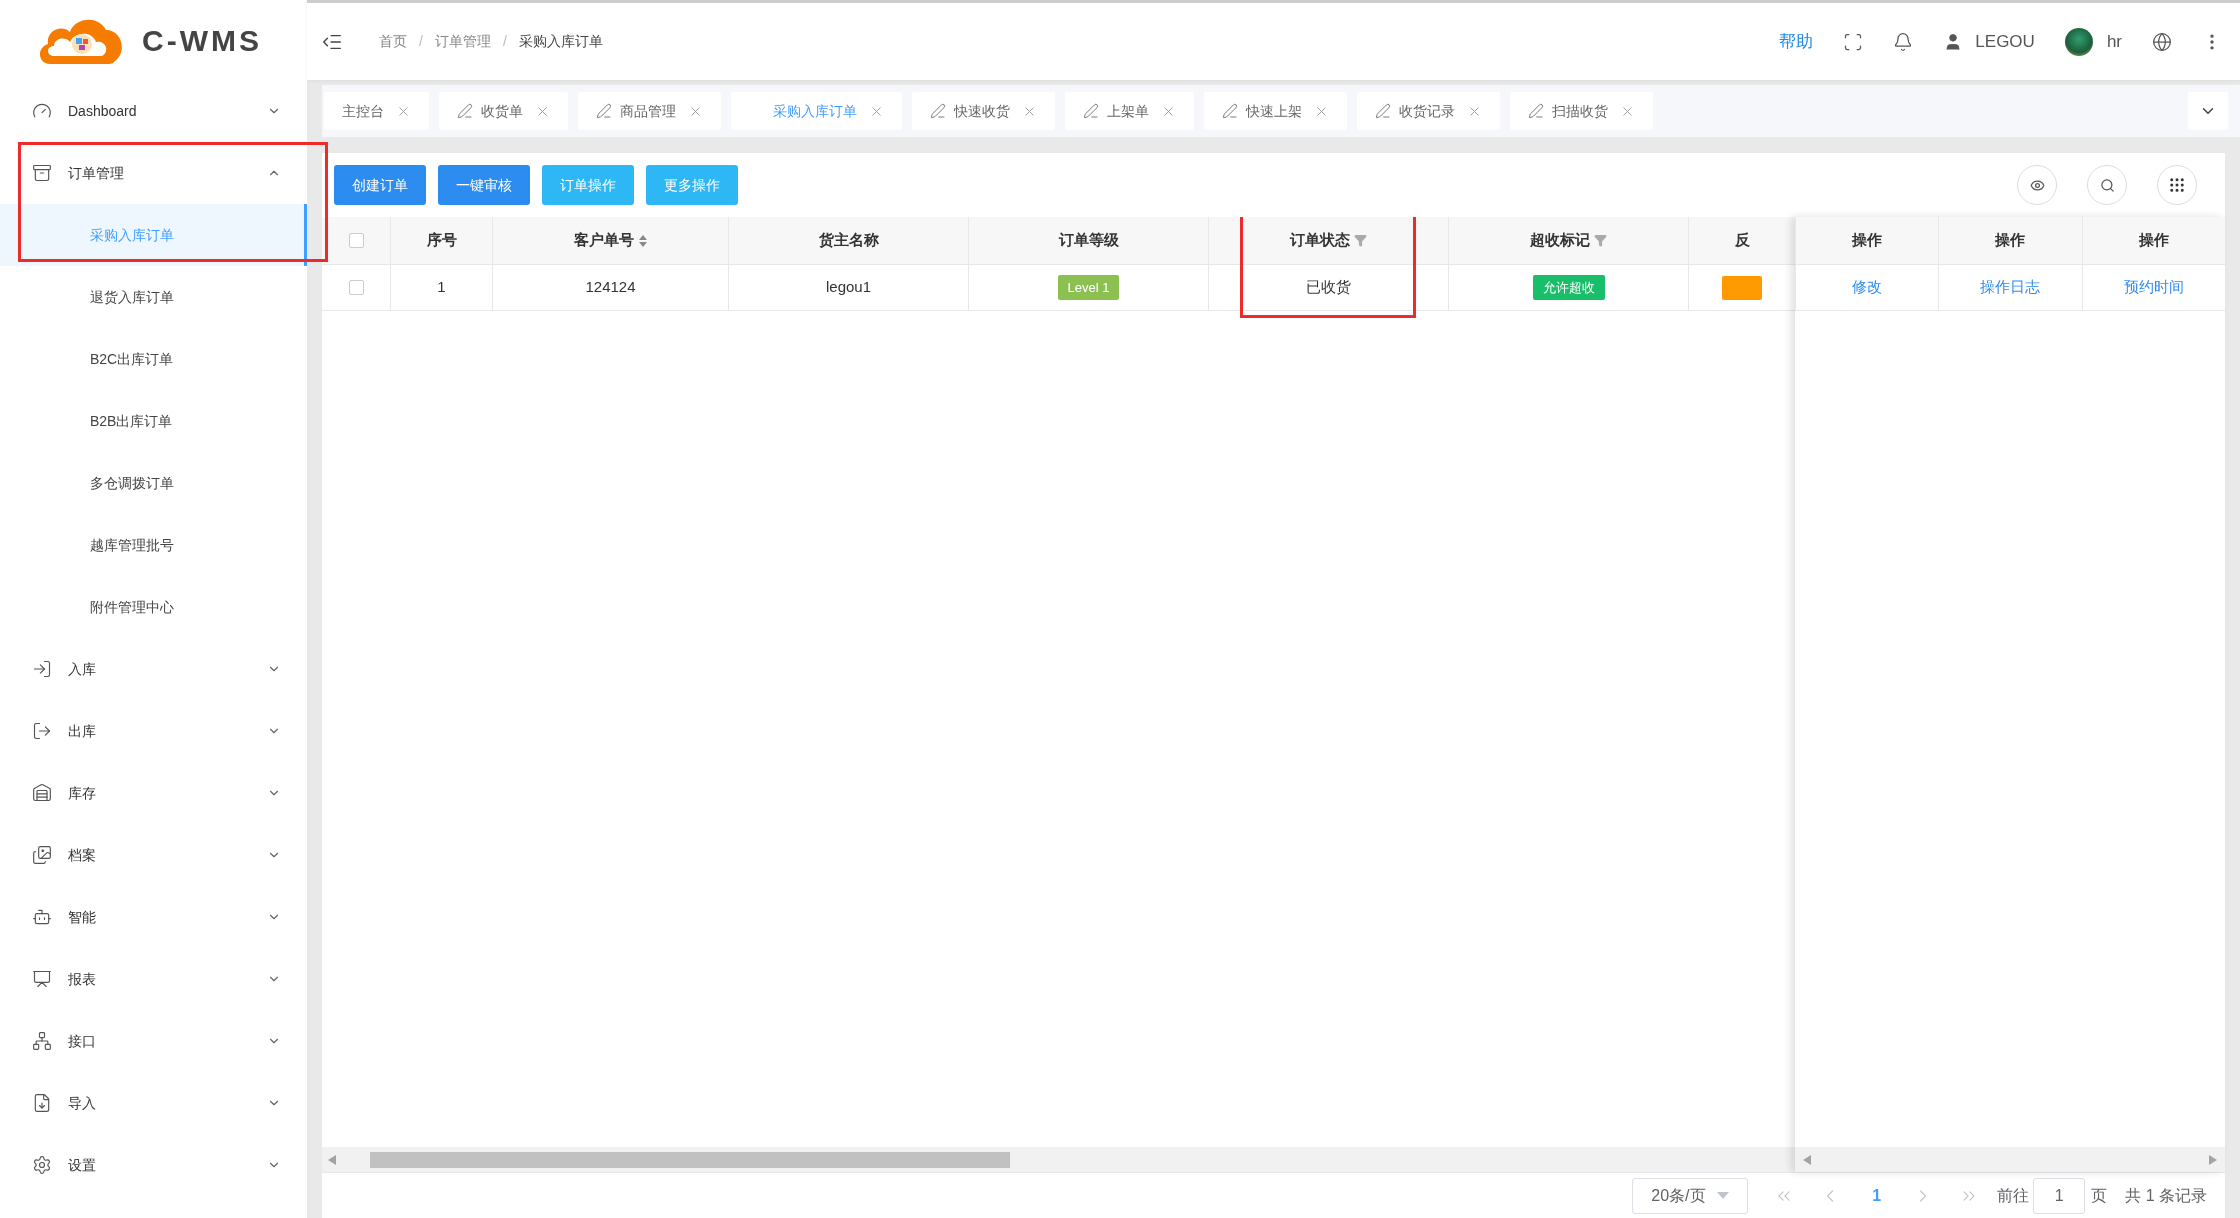  I want to click on menu-item: 订单管理, so click(153, 173).